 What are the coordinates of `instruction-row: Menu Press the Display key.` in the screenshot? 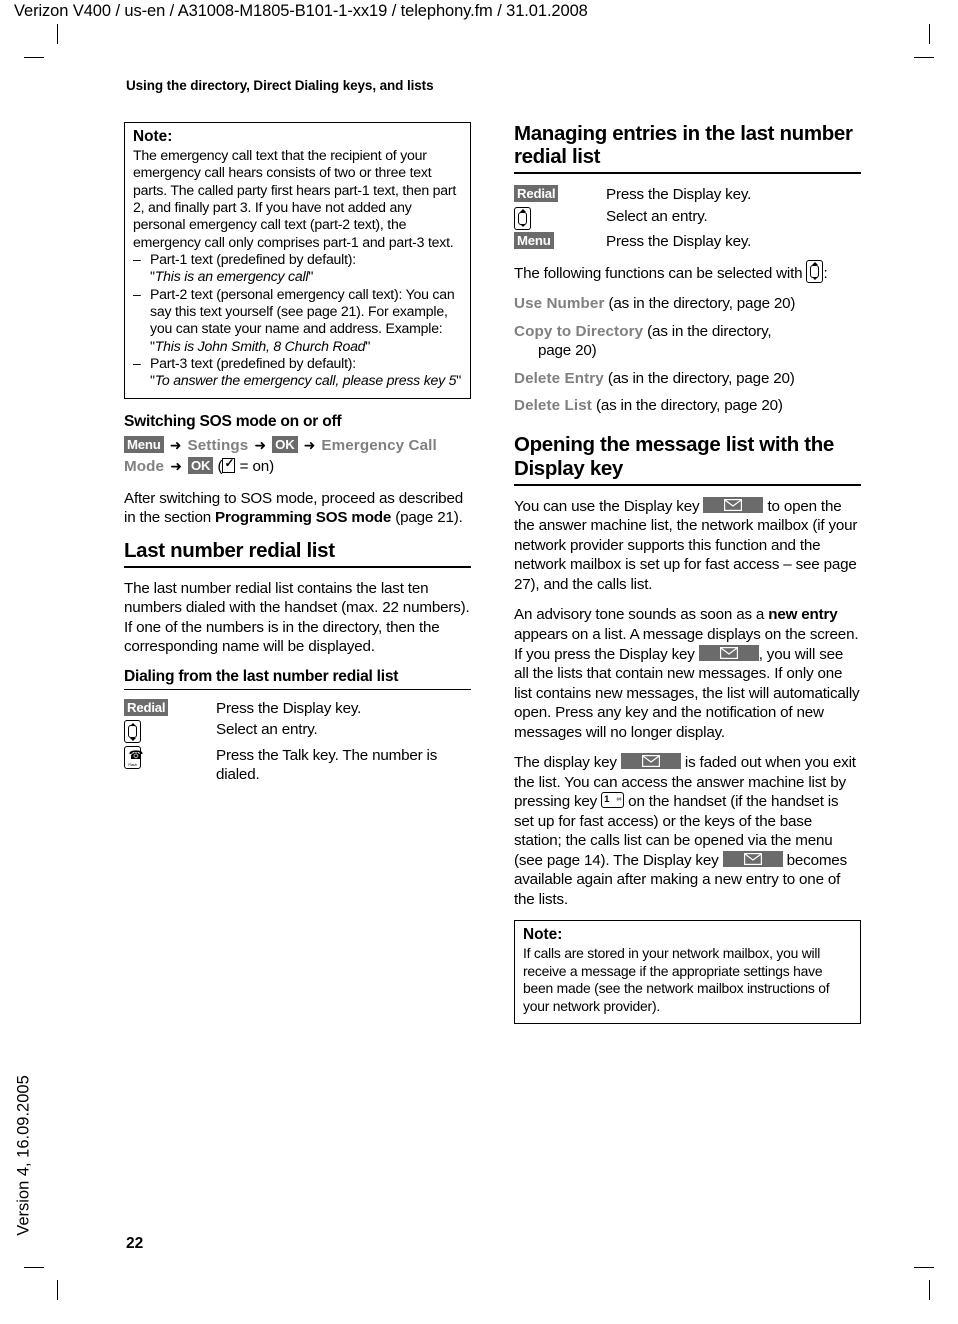 It's located at (687, 241).